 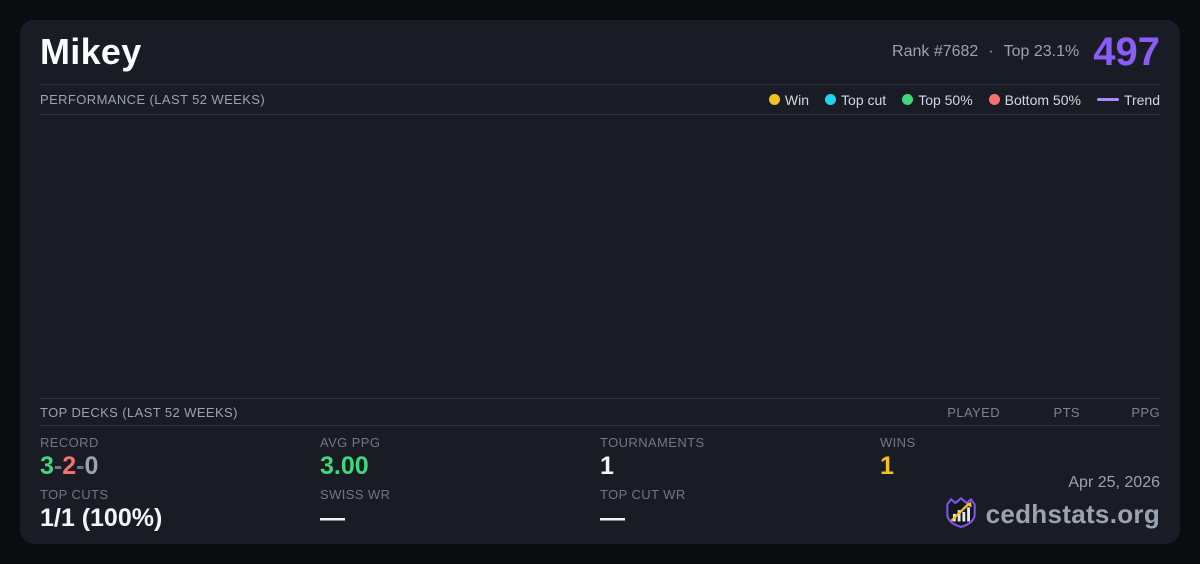 What do you see at coordinates (612, 517) in the screenshot?
I see `top-cut-wr-value: —` at bounding box center [612, 517].